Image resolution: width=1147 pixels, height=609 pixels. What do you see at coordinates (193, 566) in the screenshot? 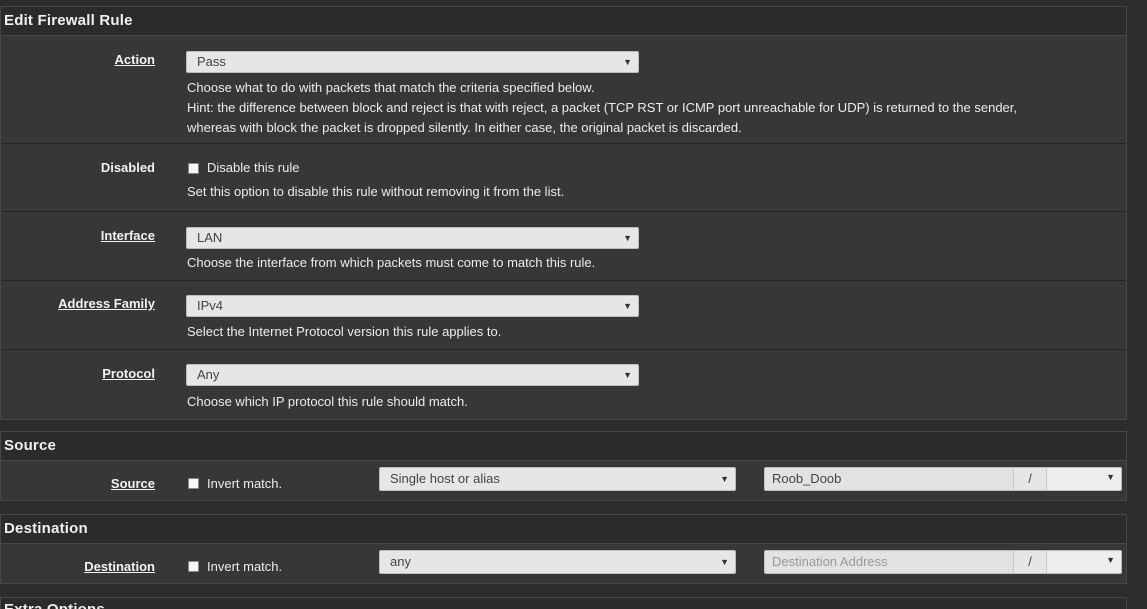
I see `destination-invert-checkbox` at bounding box center [193, 566].